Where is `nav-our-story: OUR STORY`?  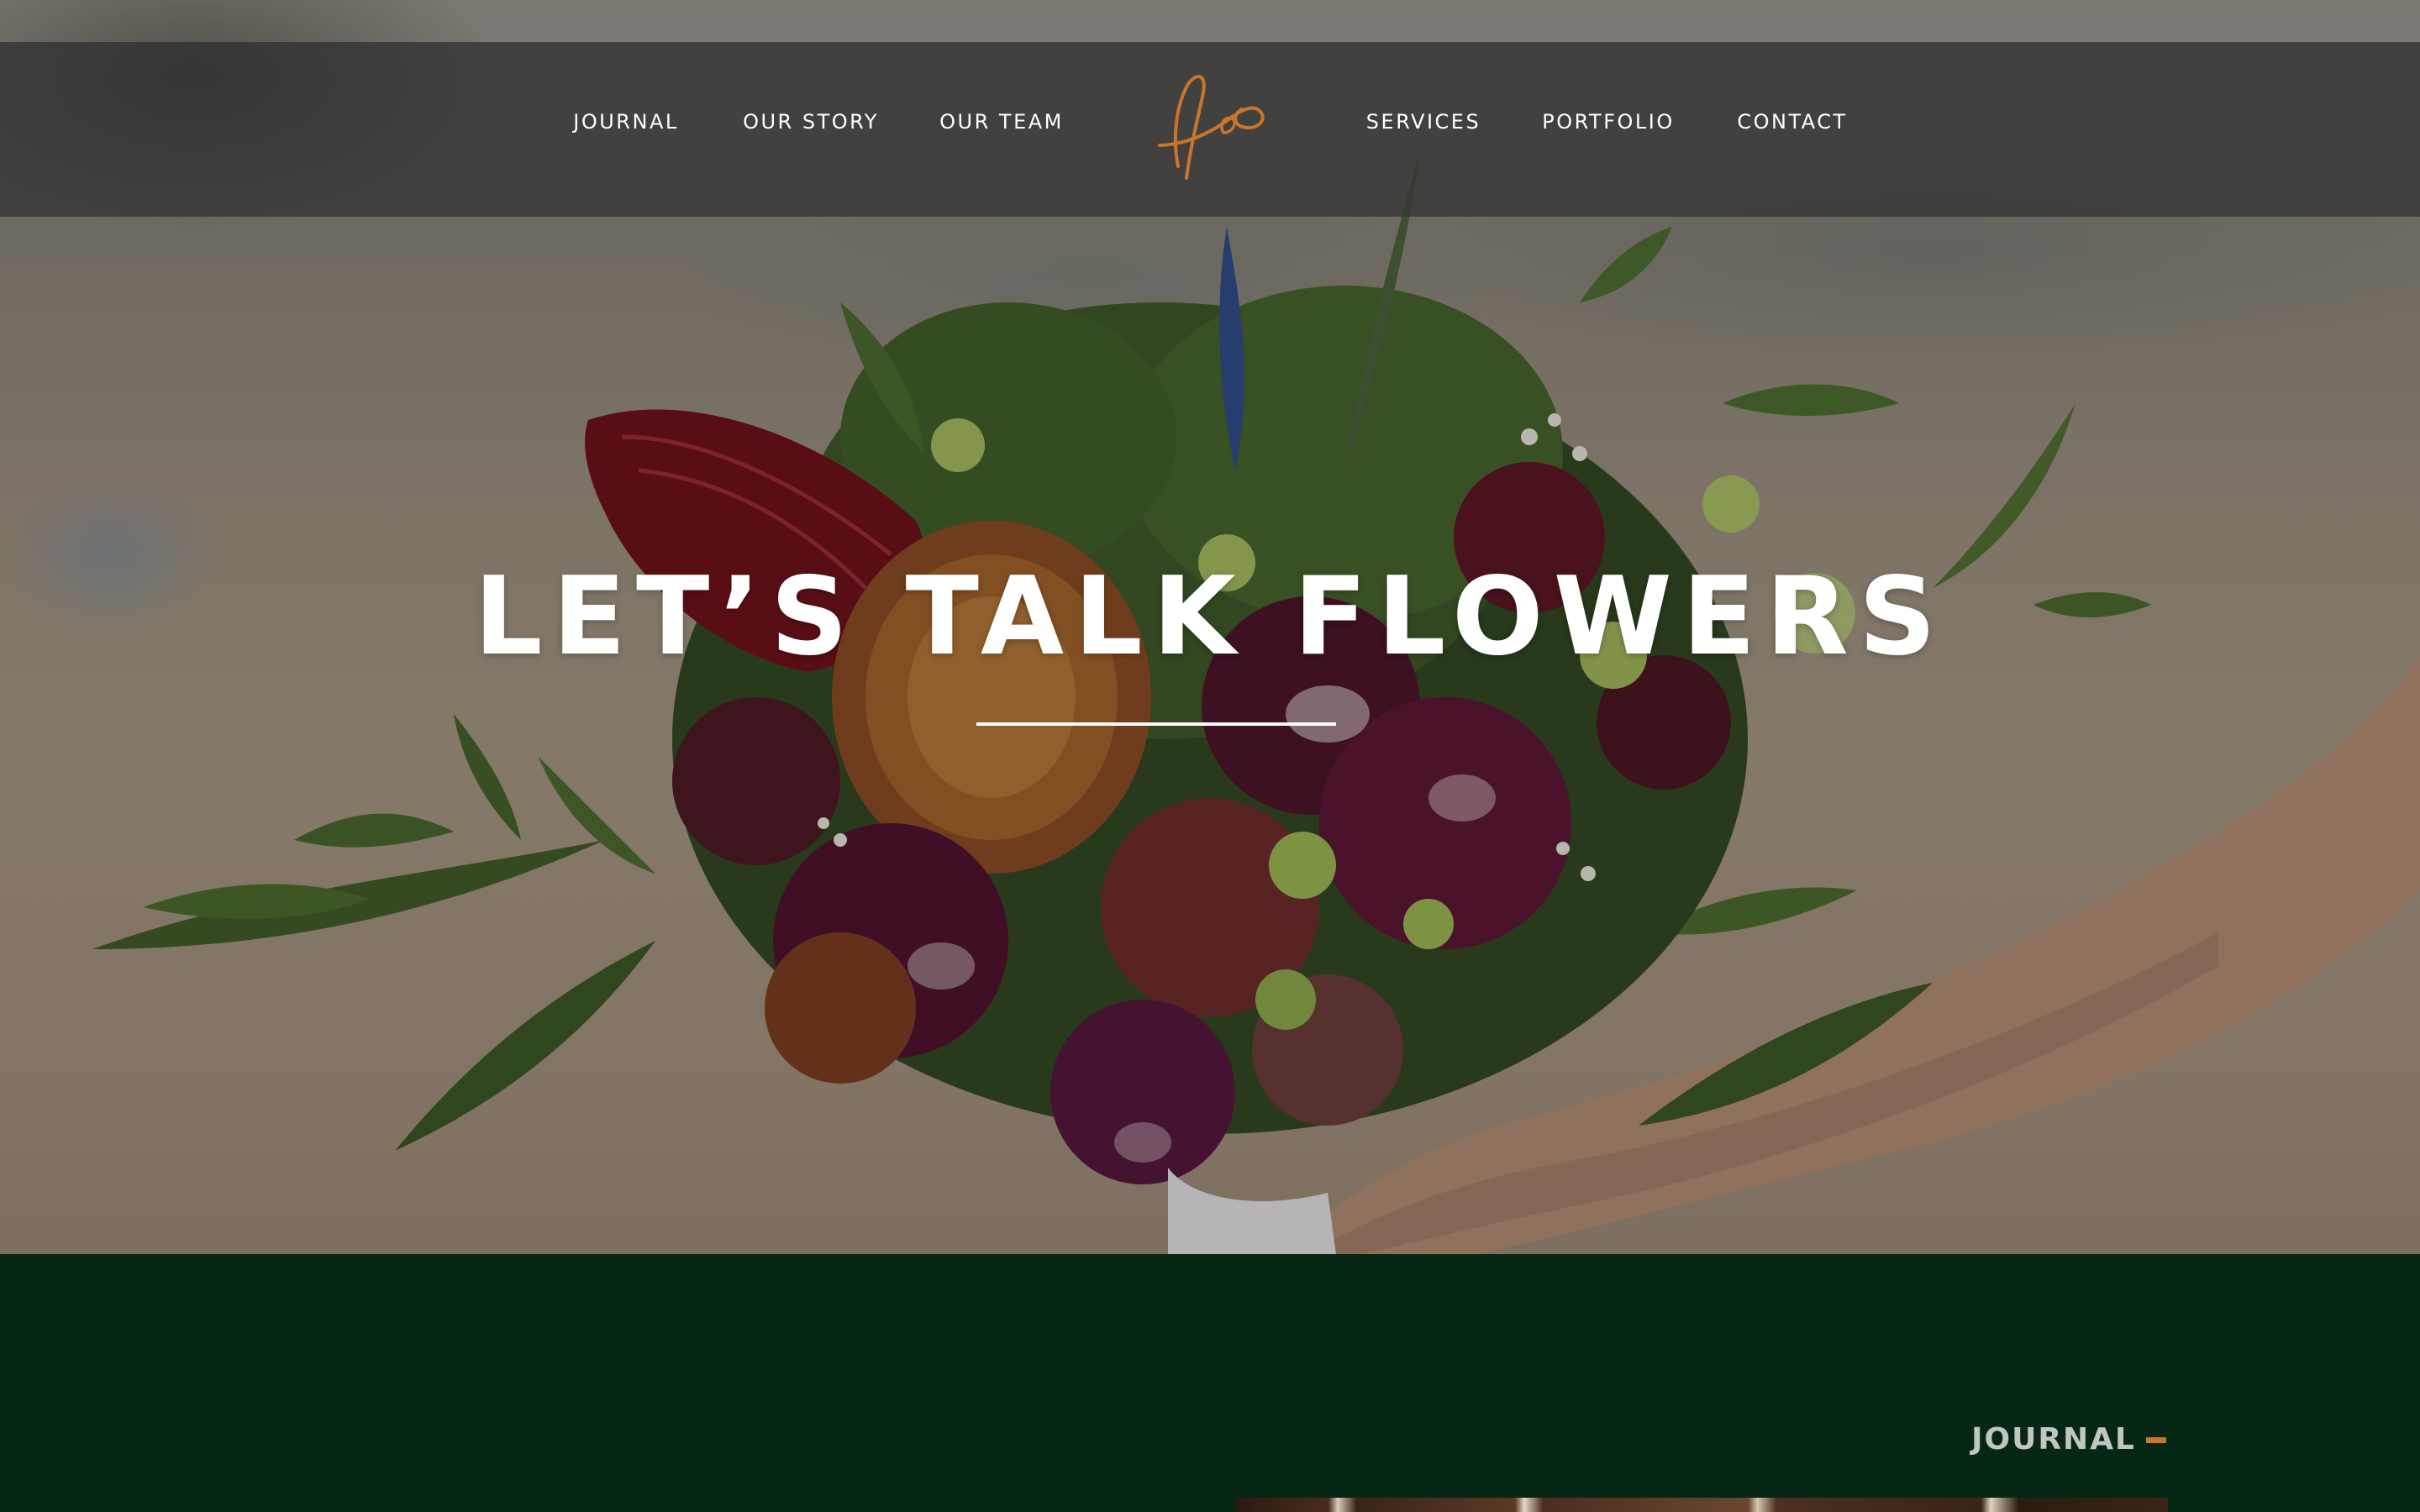 nav-our-story: OUR STORY is located at coordinates (811, 122).